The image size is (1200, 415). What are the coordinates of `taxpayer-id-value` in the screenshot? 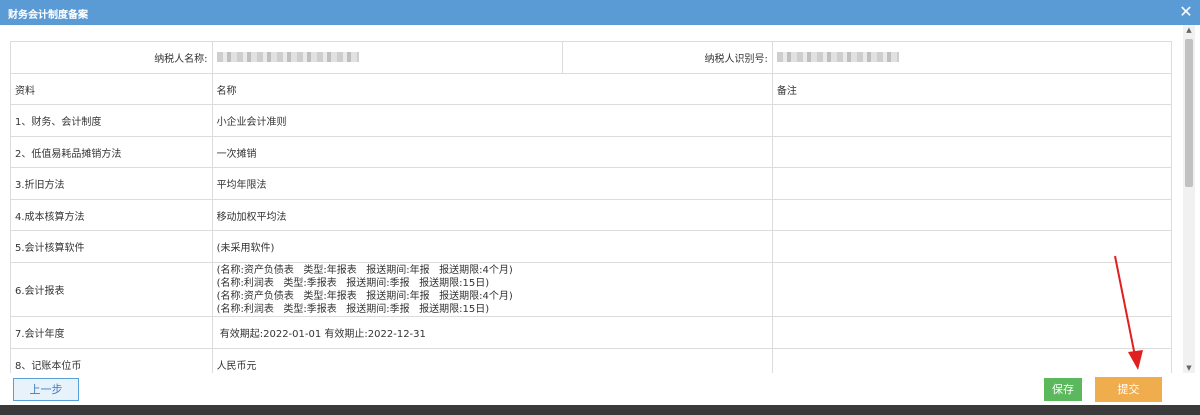 It's located at (972, 57).